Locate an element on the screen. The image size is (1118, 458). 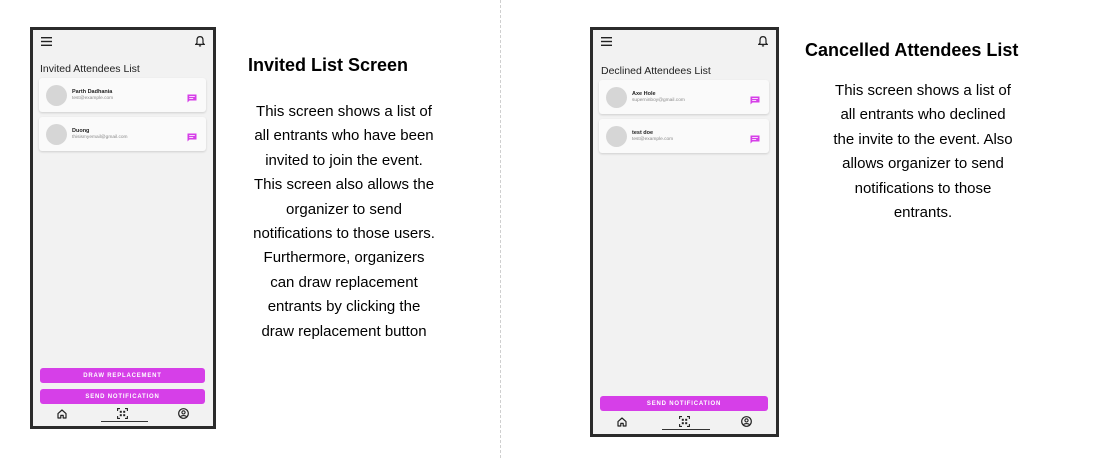
attendee-card: Duong thisismyemail@gmail.com is located at coordinates (122, 134).